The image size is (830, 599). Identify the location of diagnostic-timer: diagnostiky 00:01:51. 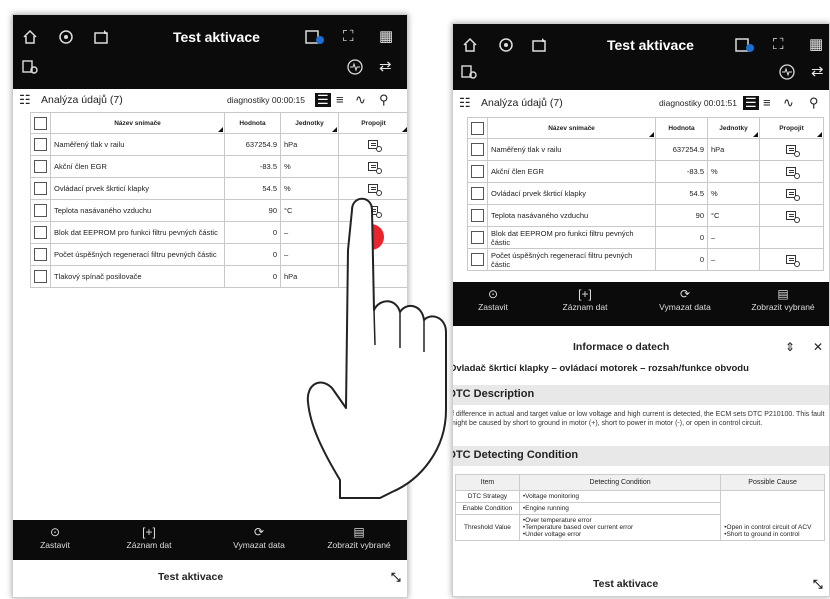
(698, 103).